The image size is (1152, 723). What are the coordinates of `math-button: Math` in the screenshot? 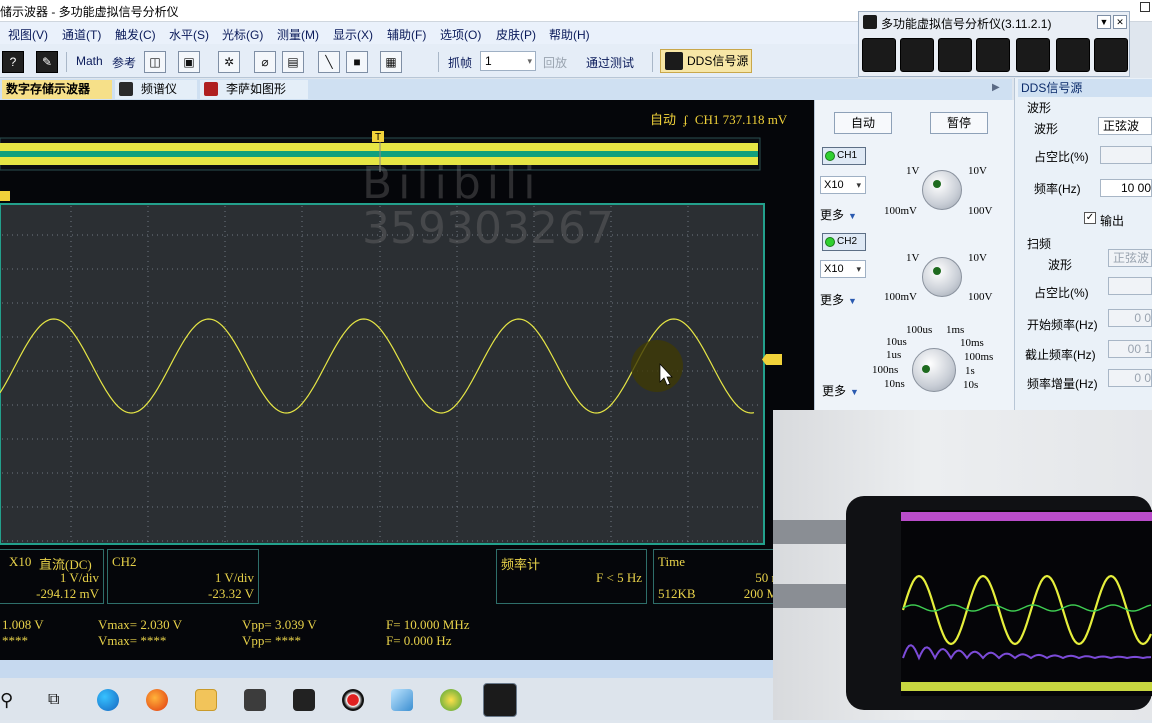 It's located at (89, 61).